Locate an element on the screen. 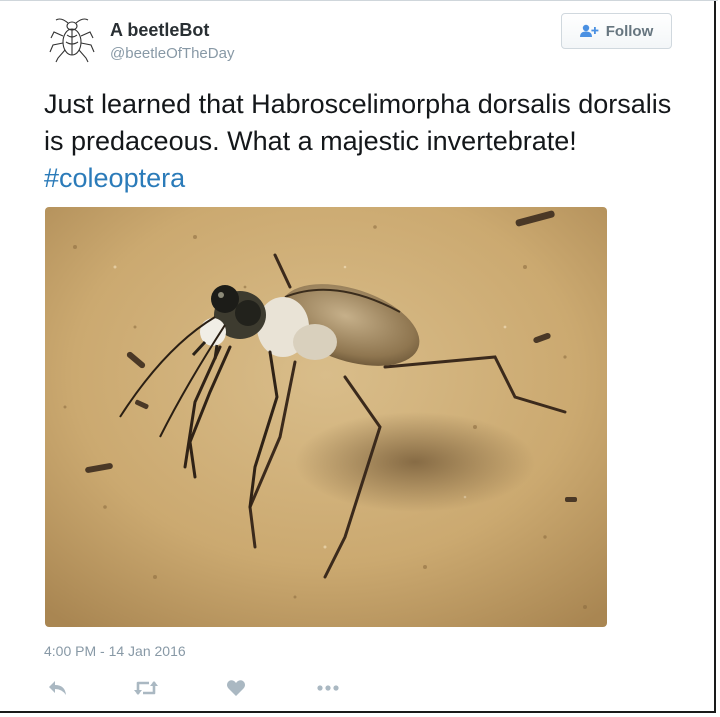 This screenshot has width=720, height=717. retweet-button is located at coordinates (146, 688).